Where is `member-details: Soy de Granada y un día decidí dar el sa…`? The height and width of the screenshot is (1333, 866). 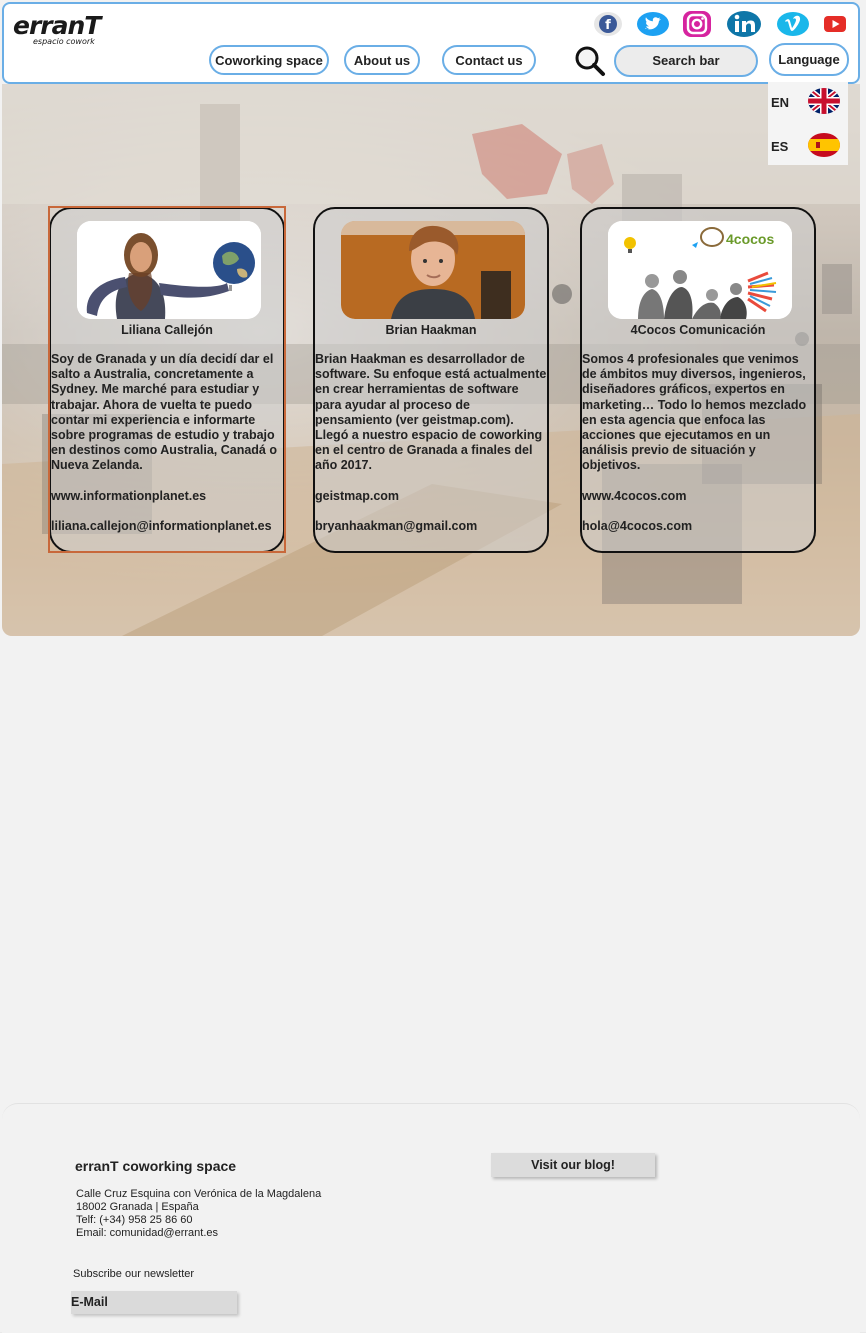 member-details: Soy de Granada y un día decidí dar el sa… is located at coordinates (167, 443).